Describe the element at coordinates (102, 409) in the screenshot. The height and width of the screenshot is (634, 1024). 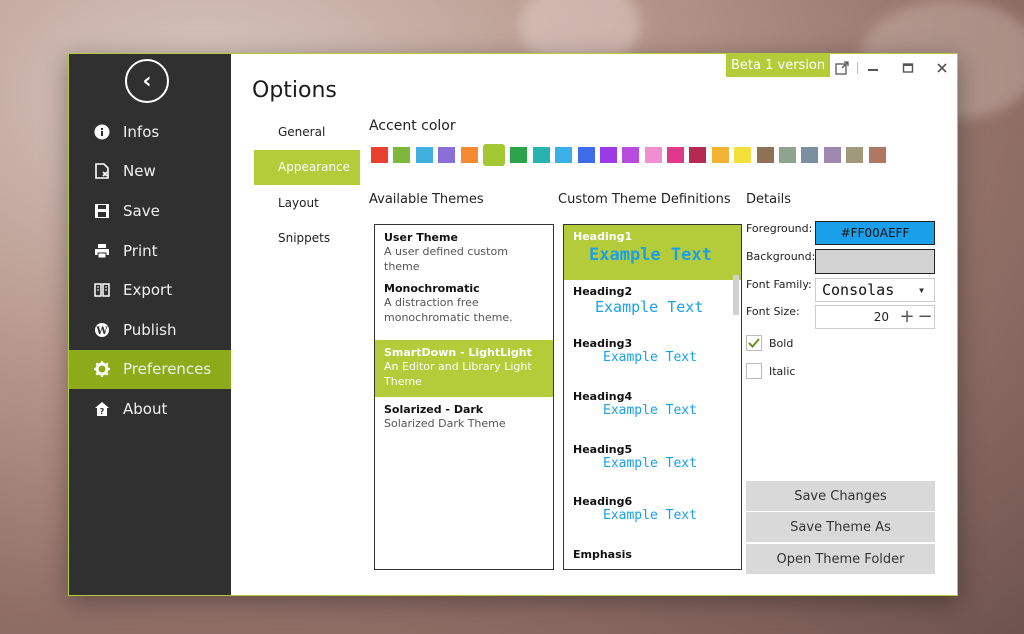
I see `about-icon: ?` at that location.